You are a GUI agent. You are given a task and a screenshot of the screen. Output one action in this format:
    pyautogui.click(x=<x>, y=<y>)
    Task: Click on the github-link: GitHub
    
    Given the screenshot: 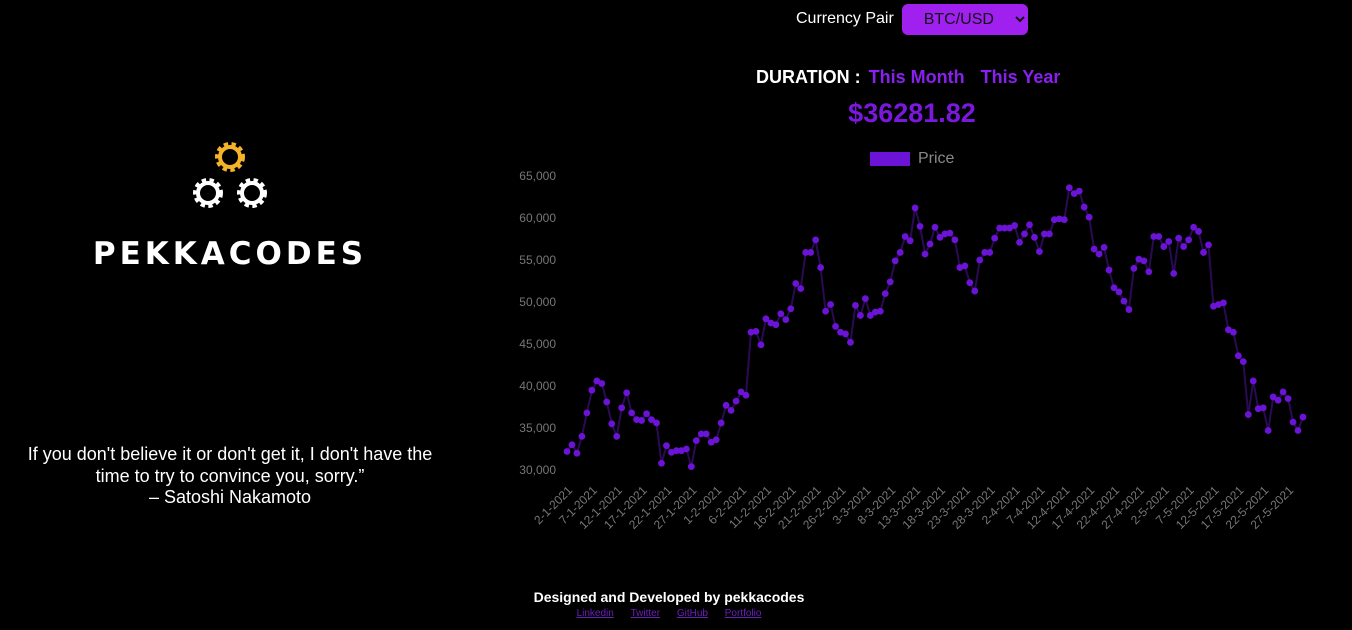 What is the action you would take?
    pyautogui.click(x=692, y=613)
    